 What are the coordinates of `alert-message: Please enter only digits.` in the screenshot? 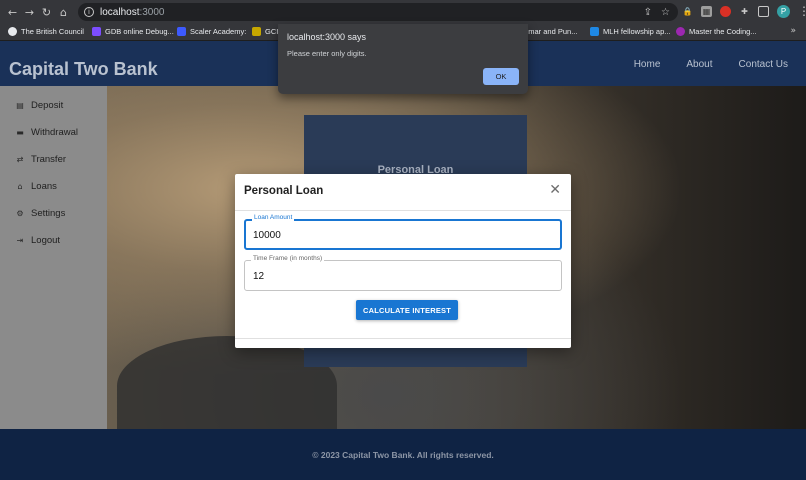 It's located at (327, 53).